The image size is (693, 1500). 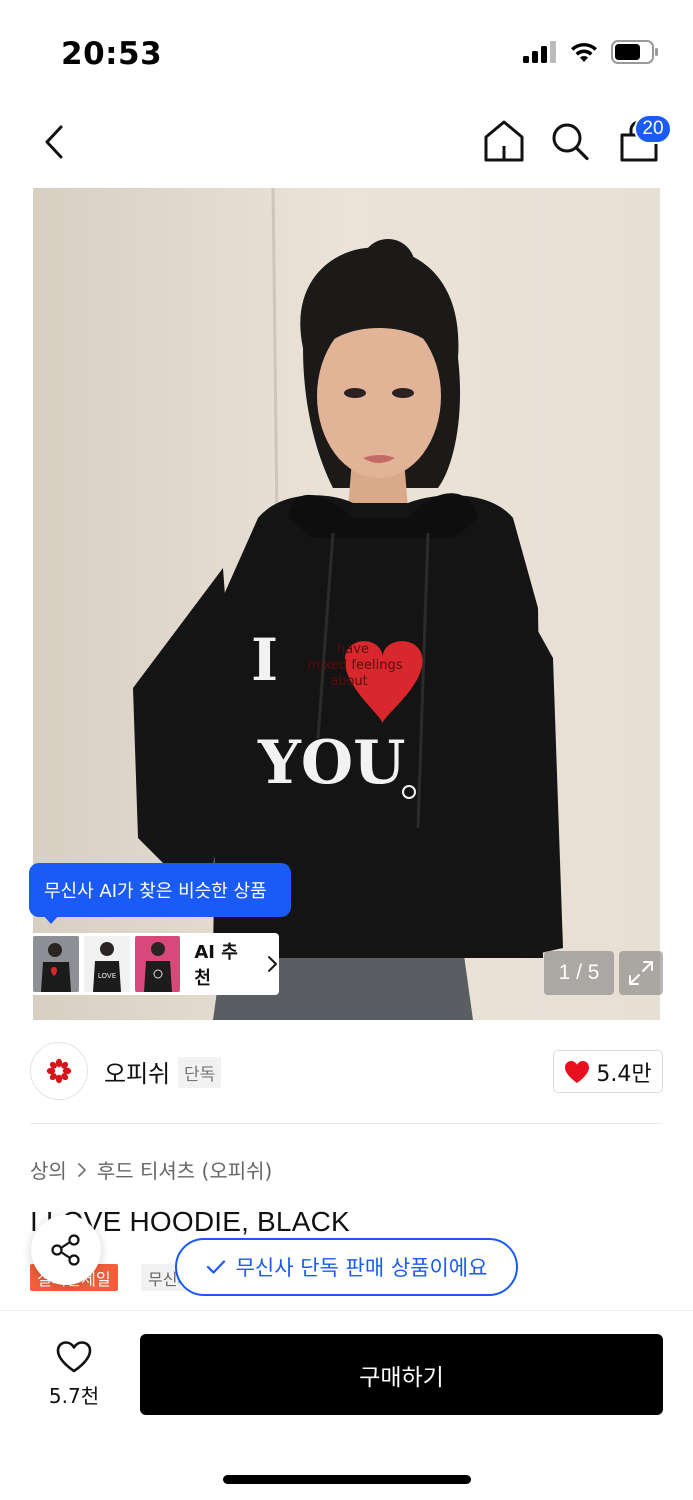 What do you see at coordinates (264, 660) in the screenshot?
I see `print-letter-i: I` at bounding box center [264, 660].